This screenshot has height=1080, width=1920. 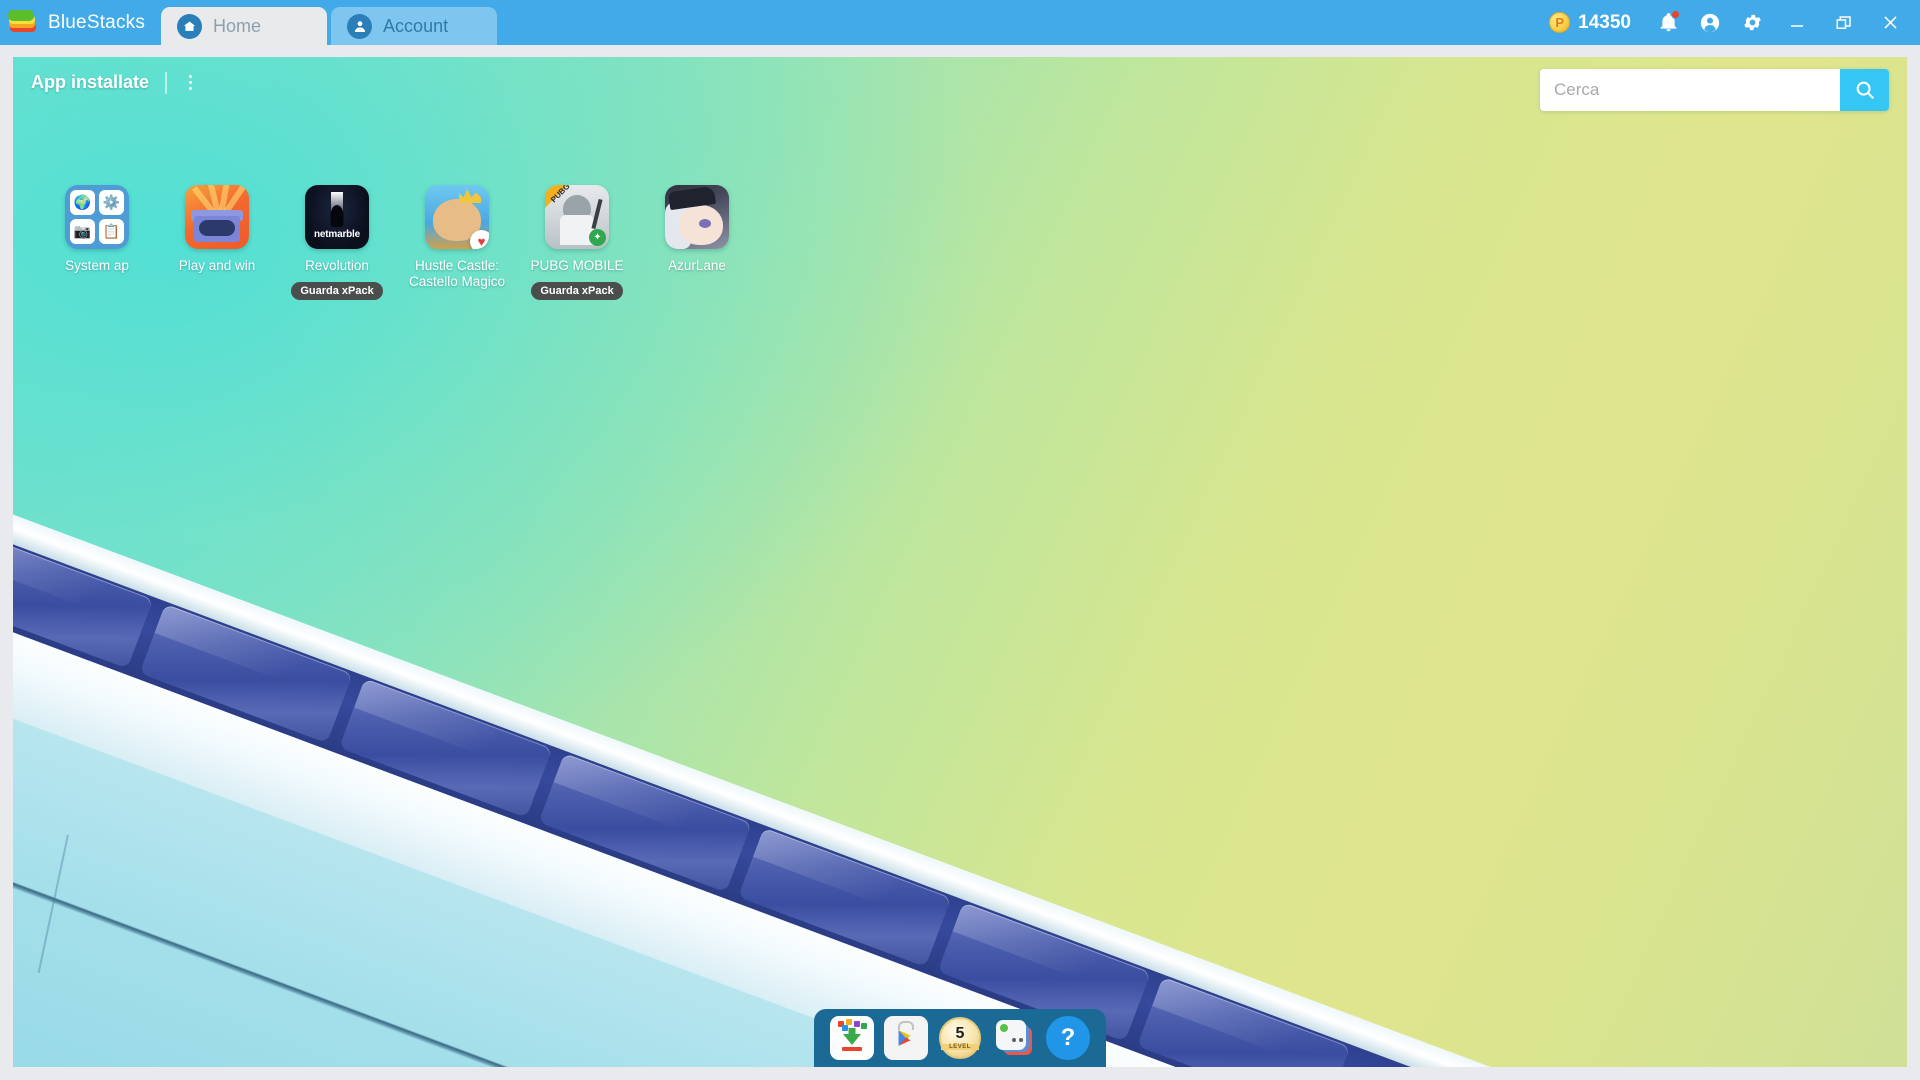 What do you see at coordinates (577, 265) in the screenshot?
I see `app-label: PUBG MOBILE` at bounding box center [577, 265].